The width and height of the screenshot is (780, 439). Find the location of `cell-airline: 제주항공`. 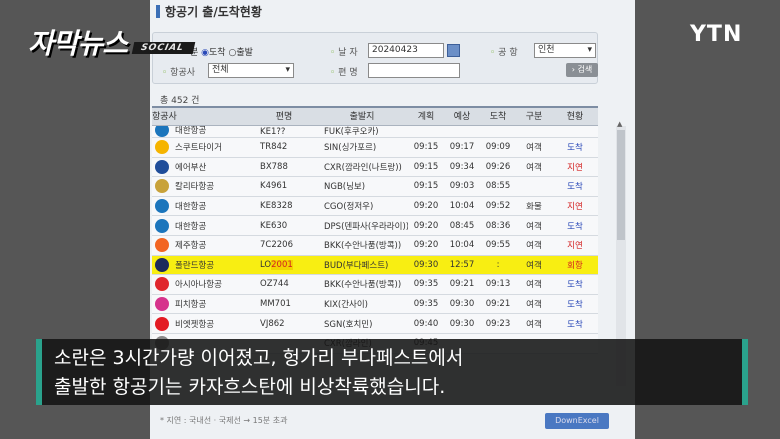

cell-airline: 제주항공 is located at coordinates (202, 245).